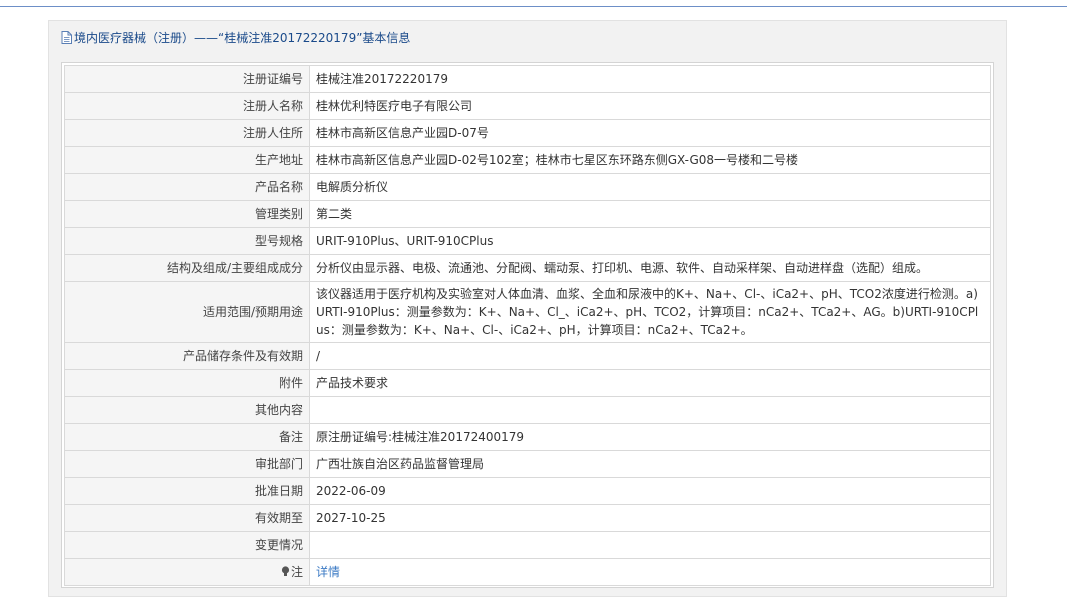 This screenshot has width=1067, height=608. I want to click on lightbulb-icon, so click(285, 571).